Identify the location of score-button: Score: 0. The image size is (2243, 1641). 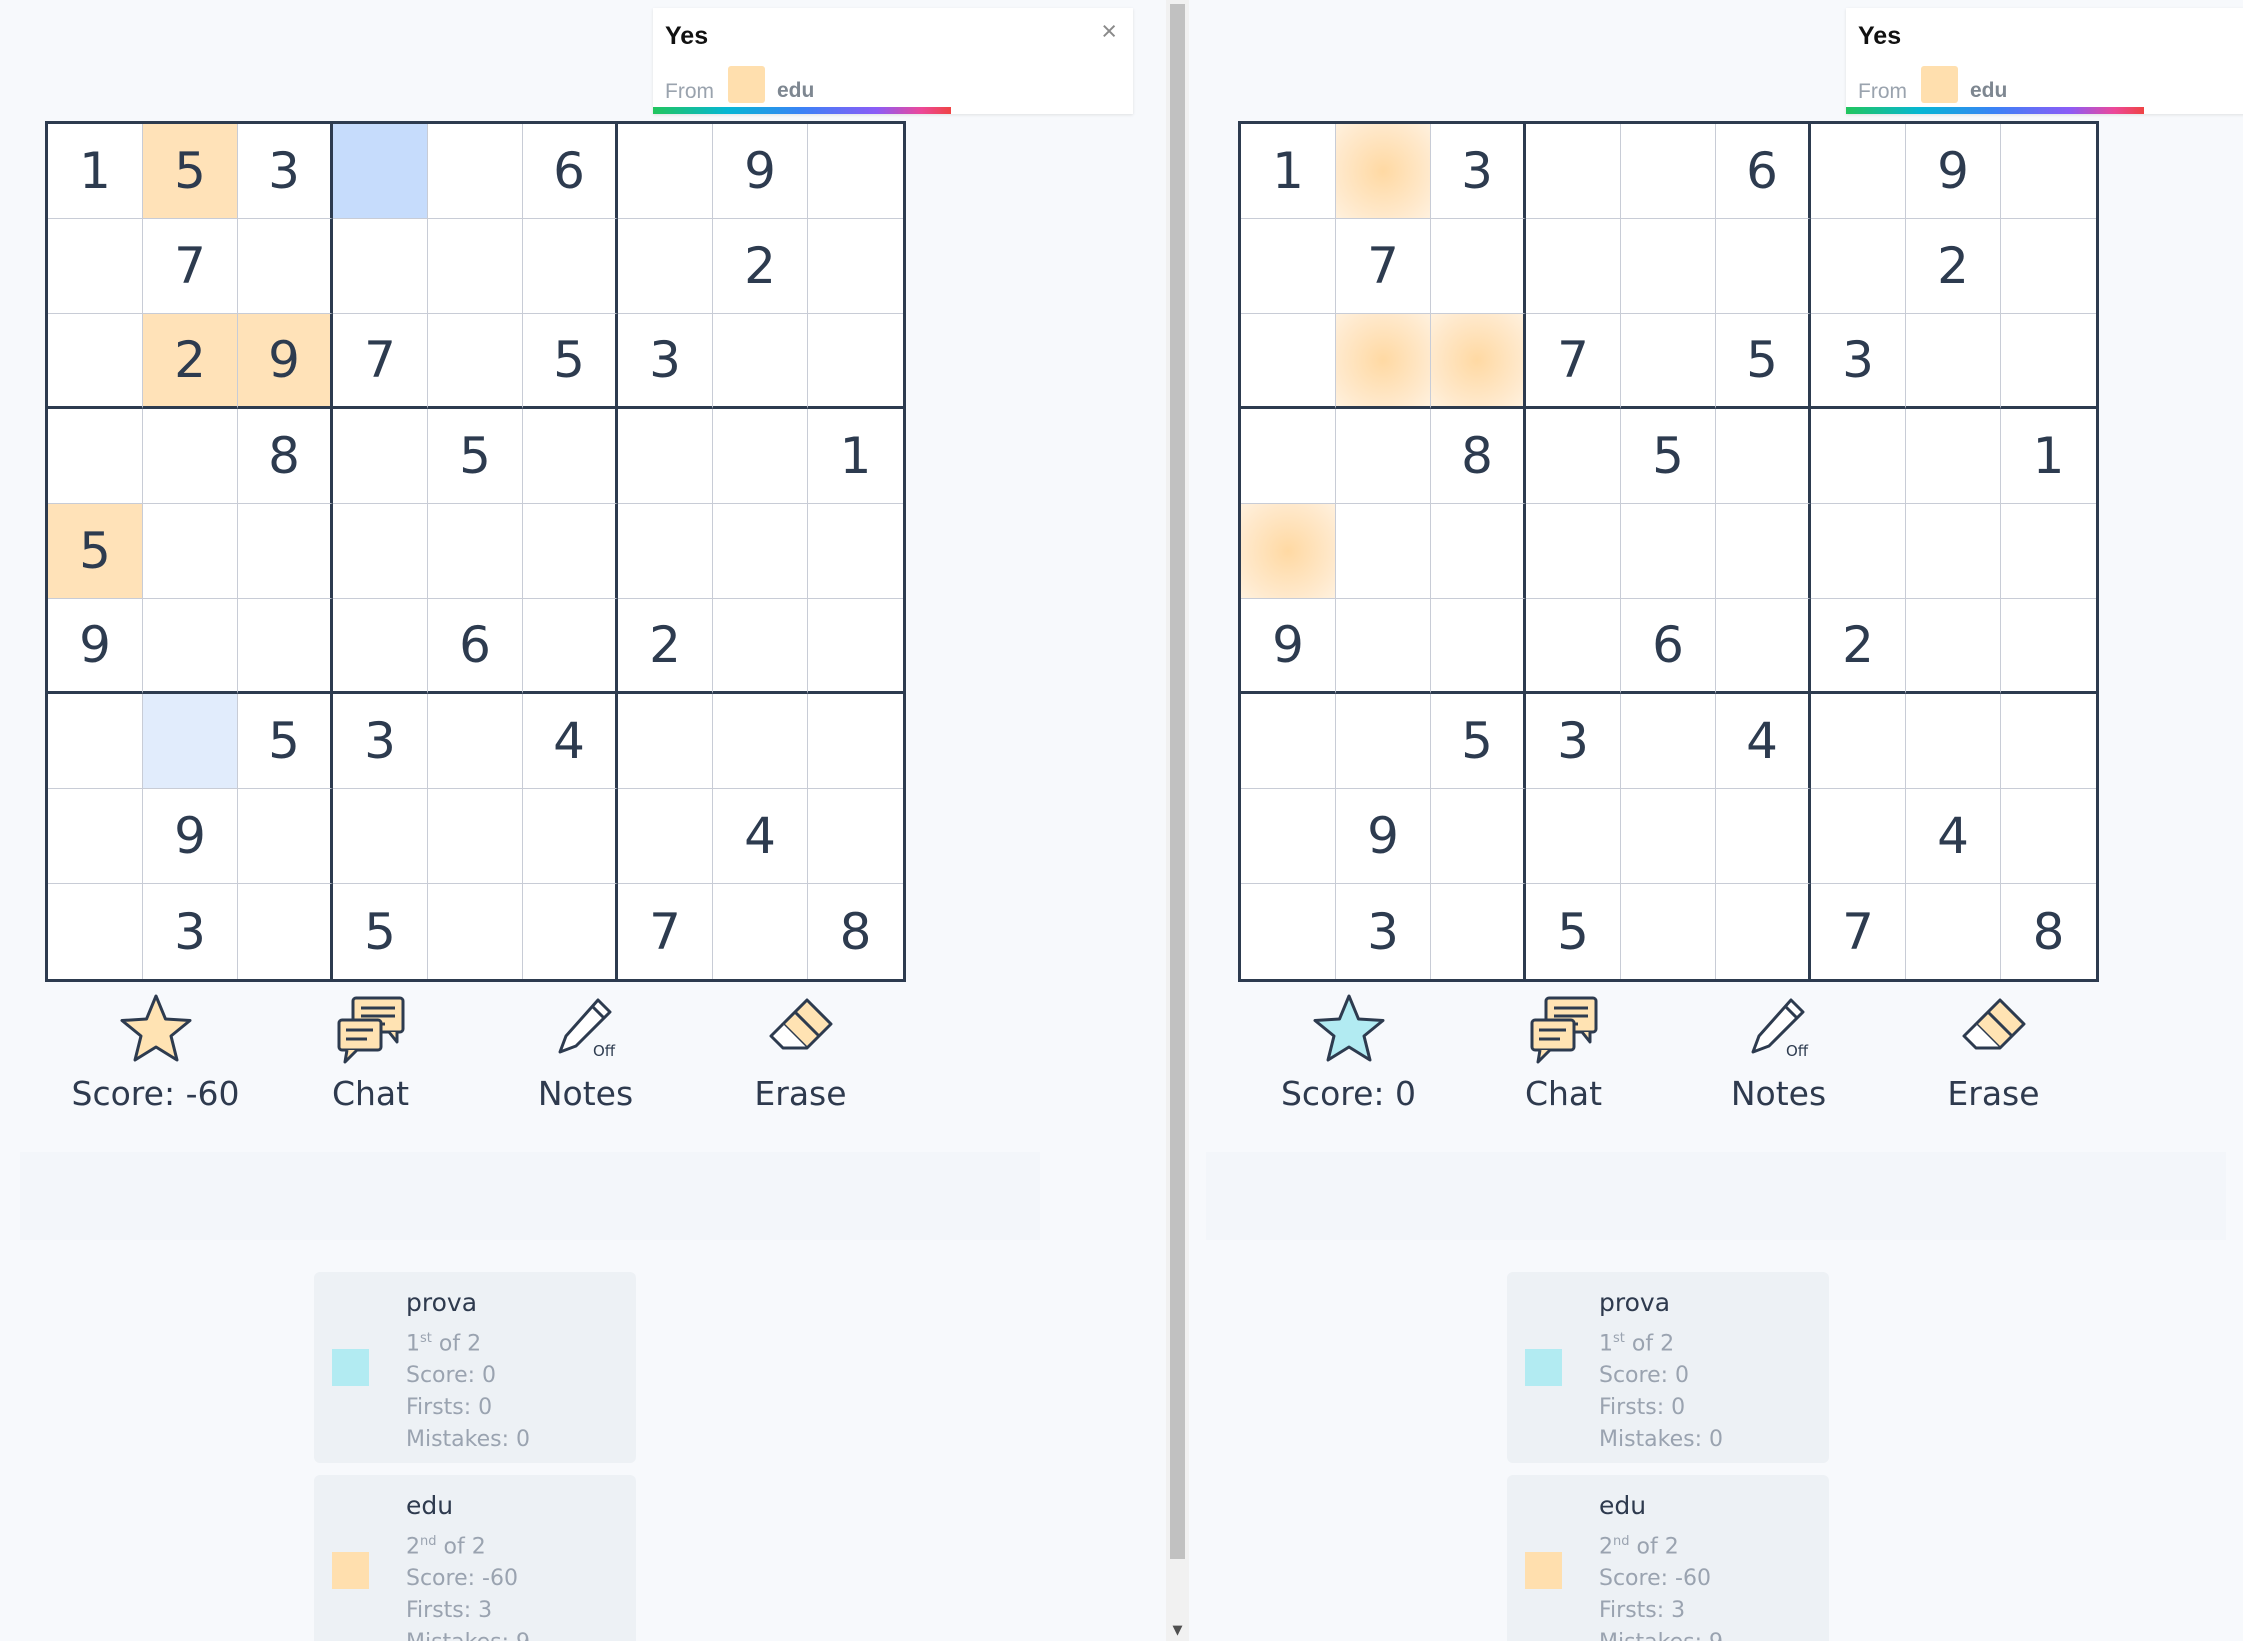
(1348, 1065).